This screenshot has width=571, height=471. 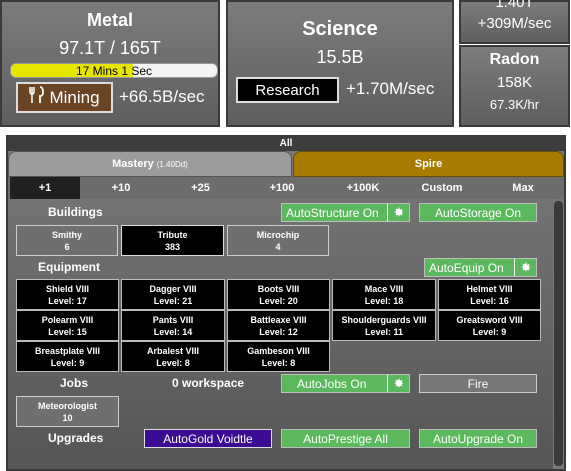 What do you see at coordinates (121, 188) in the screenshot?
I see `amount-10-button: +10` at bounding box center [121, 188].